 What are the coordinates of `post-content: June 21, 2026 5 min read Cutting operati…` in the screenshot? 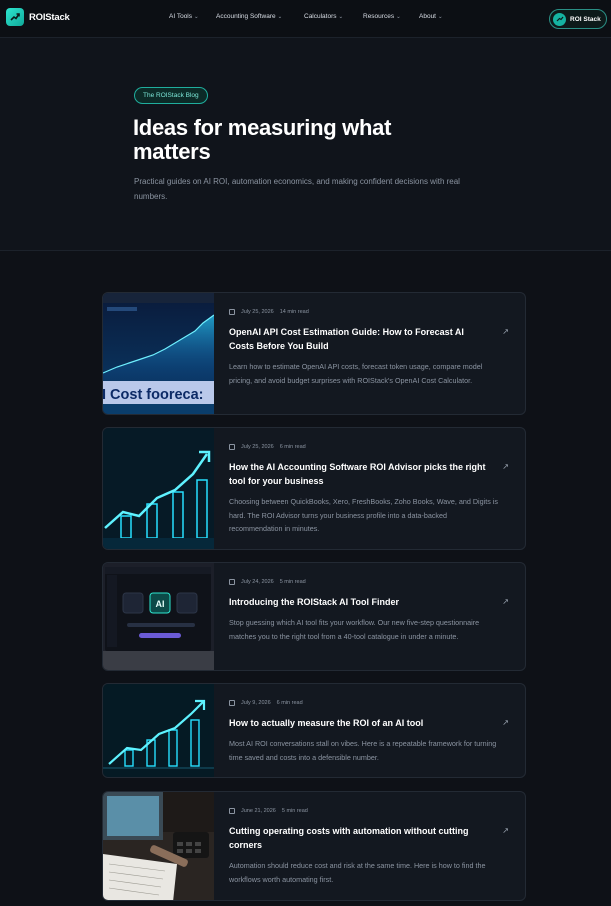 It's located at (370, 846).